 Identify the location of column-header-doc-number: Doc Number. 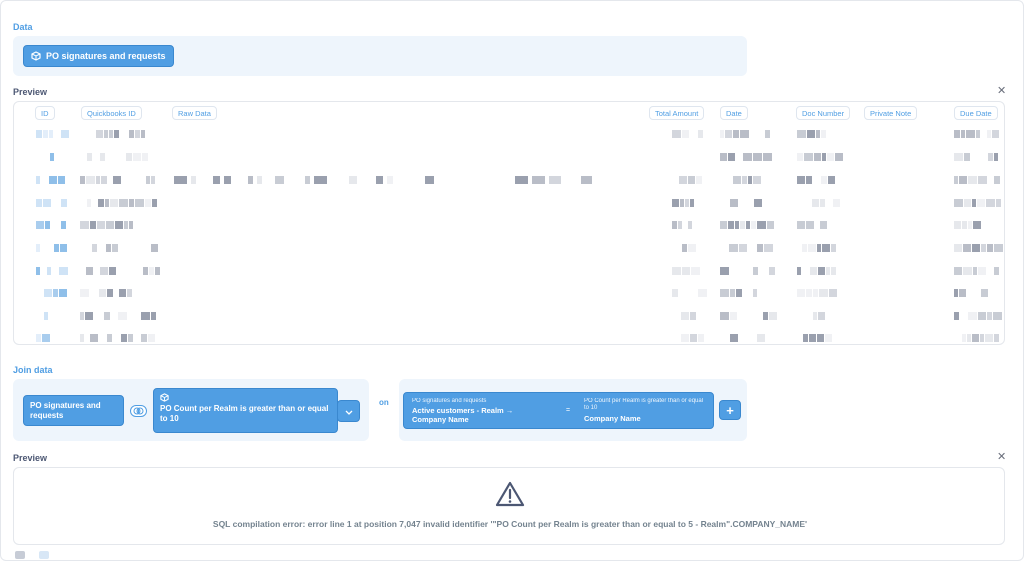
(823, 113).